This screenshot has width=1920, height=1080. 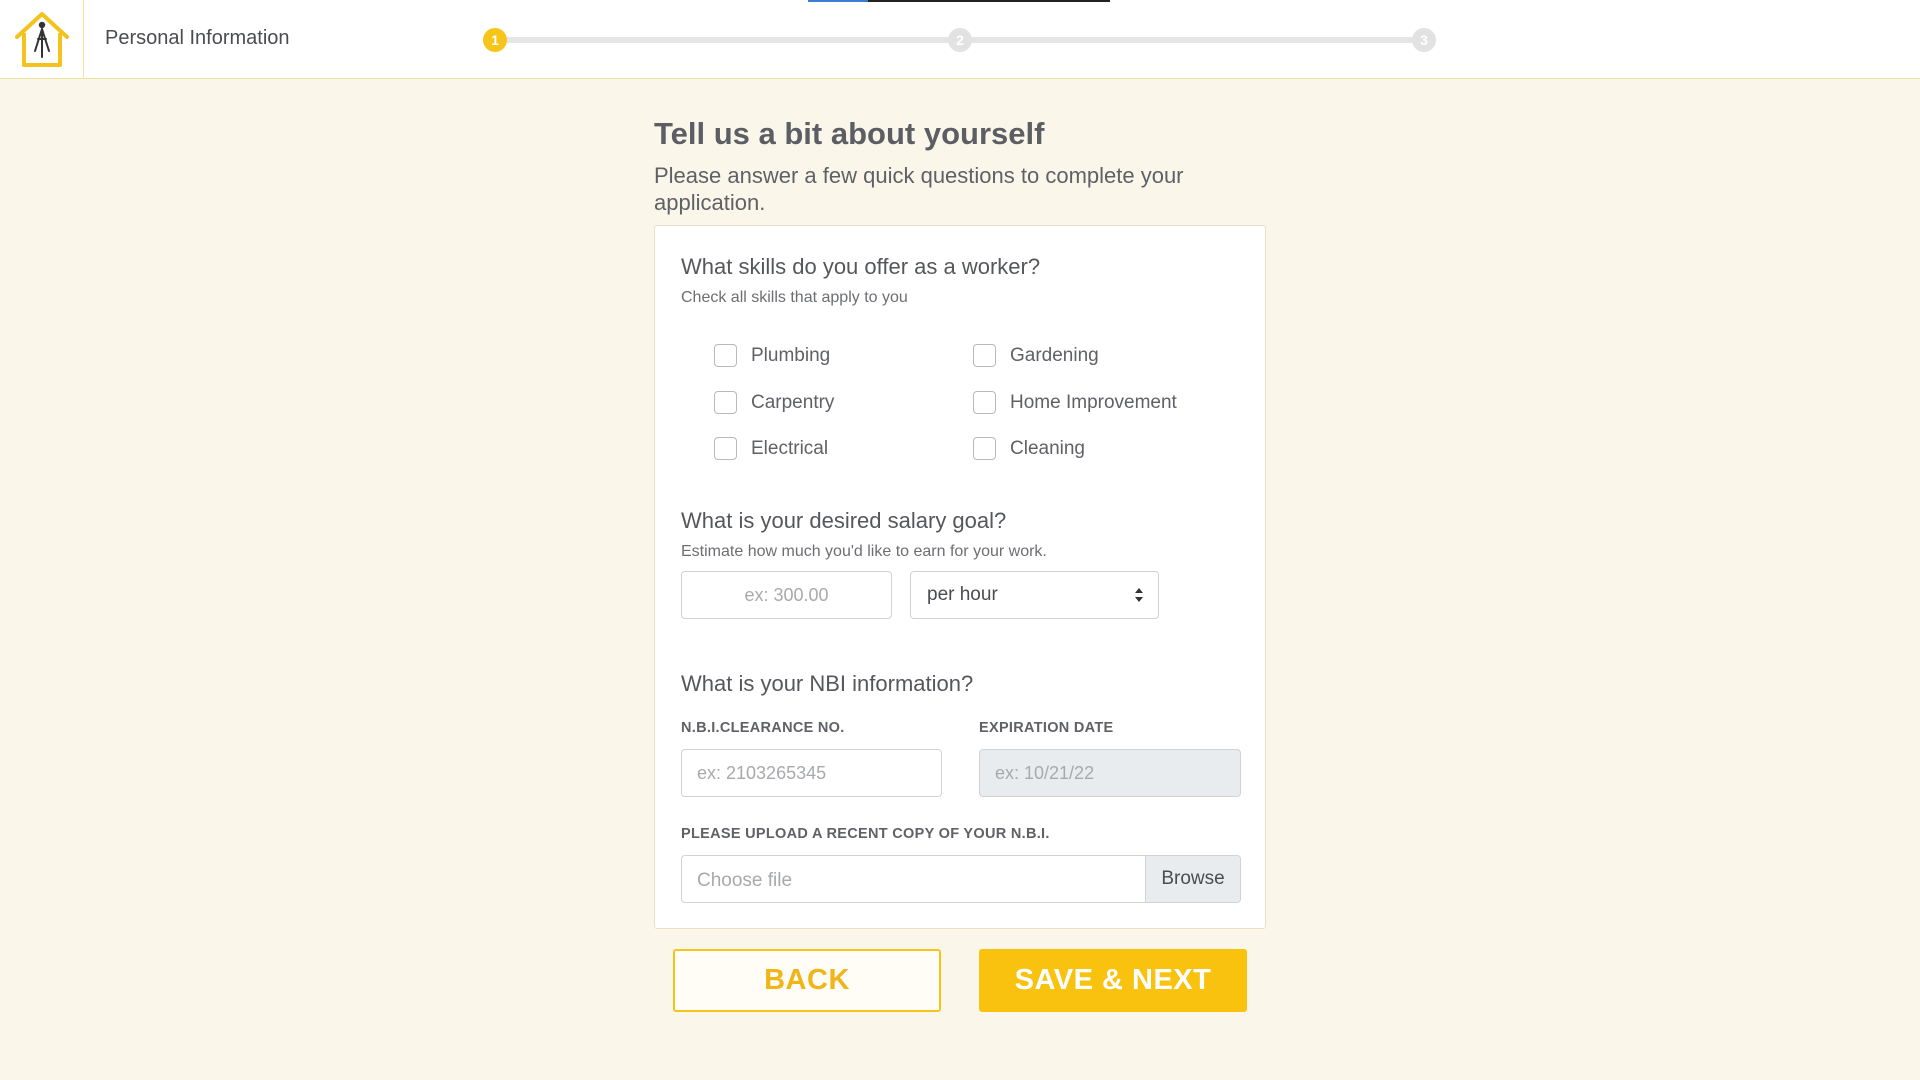 What do you see at coordinates (811, 773) in the screenshot?
I see `nbi-clearance-input: ex: 2103265345` at bounding box center [811, 773].